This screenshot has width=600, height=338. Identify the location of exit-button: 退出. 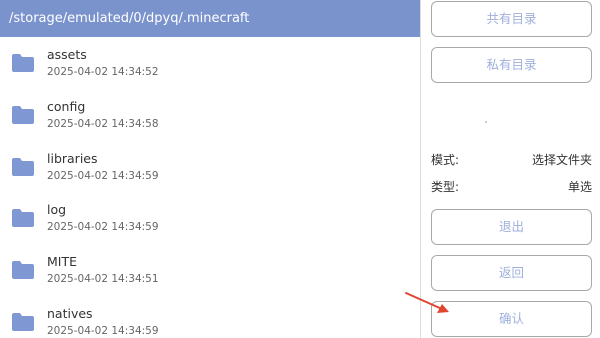
(511, 227).